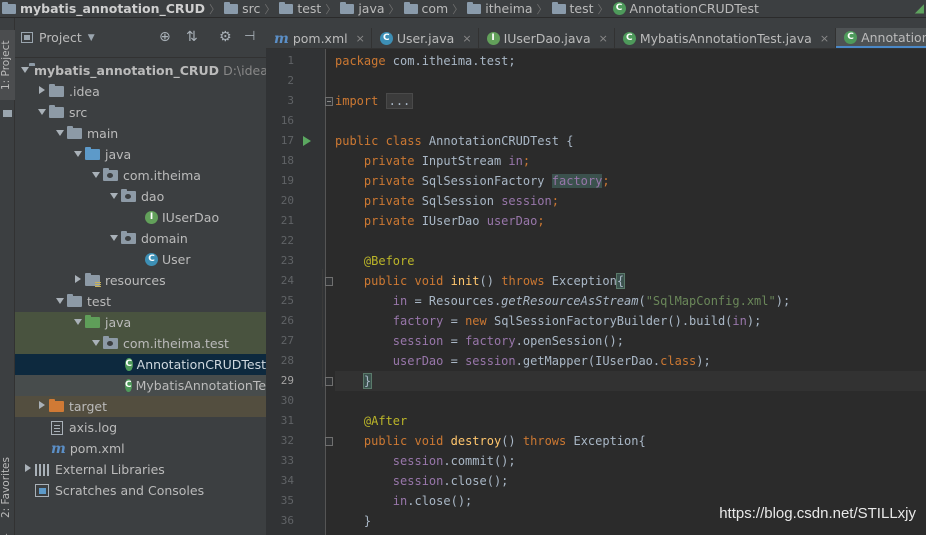  What do you see at coordinates (362, 8) in the screenshot?
I see `breadcrumb-java: java` at bounding box center [362, 8].